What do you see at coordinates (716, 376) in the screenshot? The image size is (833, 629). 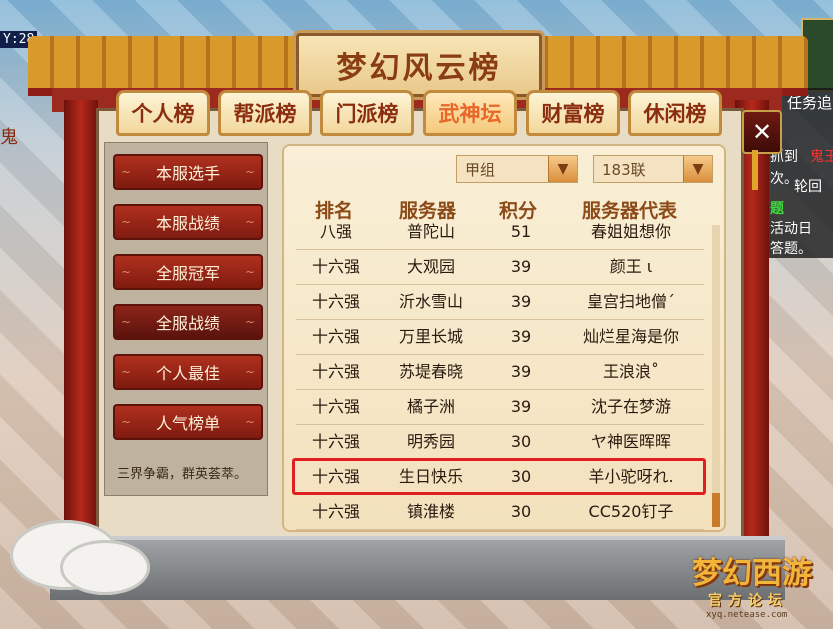 I see `table-scrollbar` at bounding box center [716, 376].